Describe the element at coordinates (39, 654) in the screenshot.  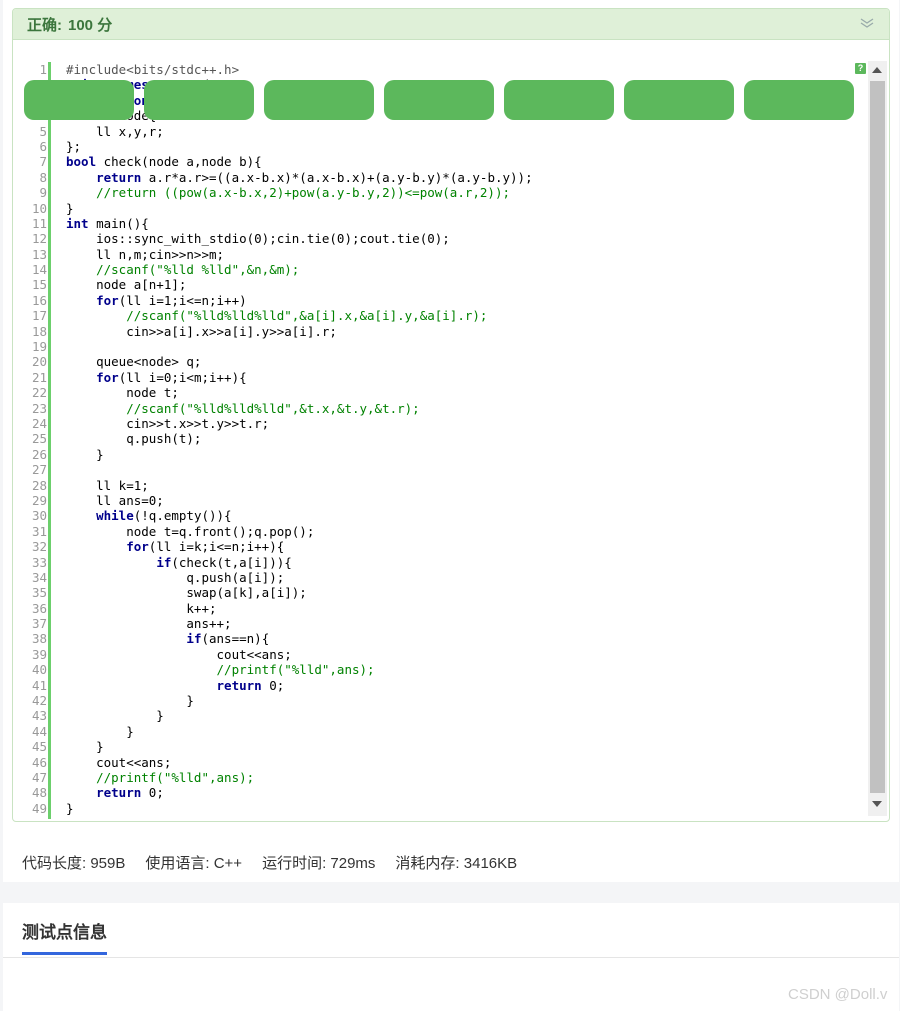
I see `line-number: 39` at that location.